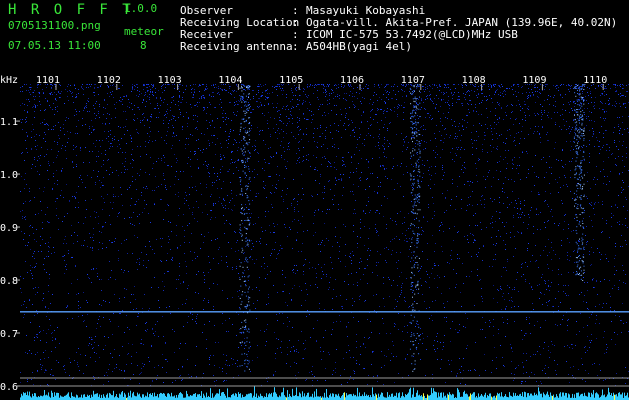  Describe the element at coordinates (9, 80) in the screenshot. I see `y-axis-label: kHz` at that location.